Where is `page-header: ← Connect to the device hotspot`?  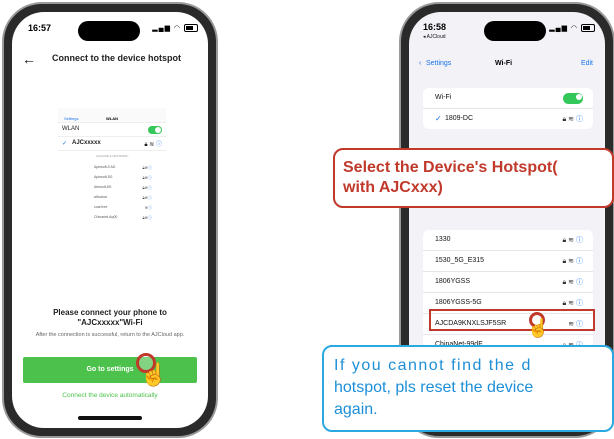
page-header: ← Connect to the device hotspot is located at coordinates (110, 60).